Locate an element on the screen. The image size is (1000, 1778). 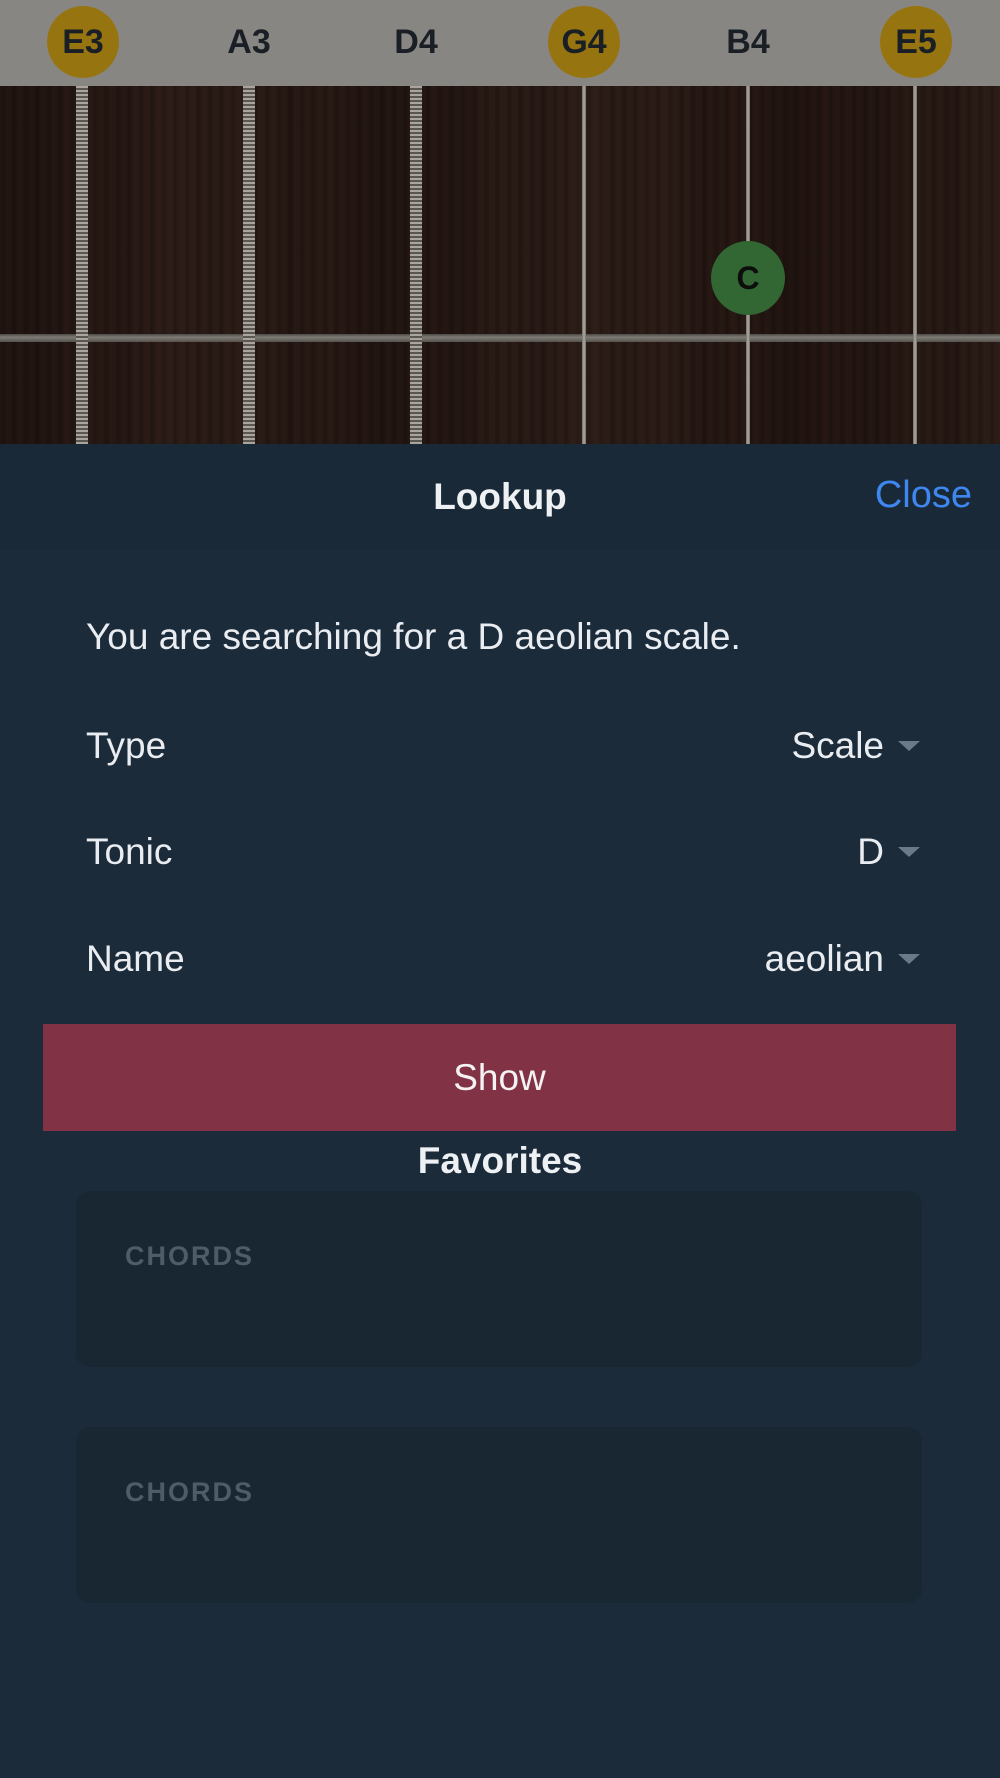
string-label-b4: B4 is located at coordinates (748, 42).